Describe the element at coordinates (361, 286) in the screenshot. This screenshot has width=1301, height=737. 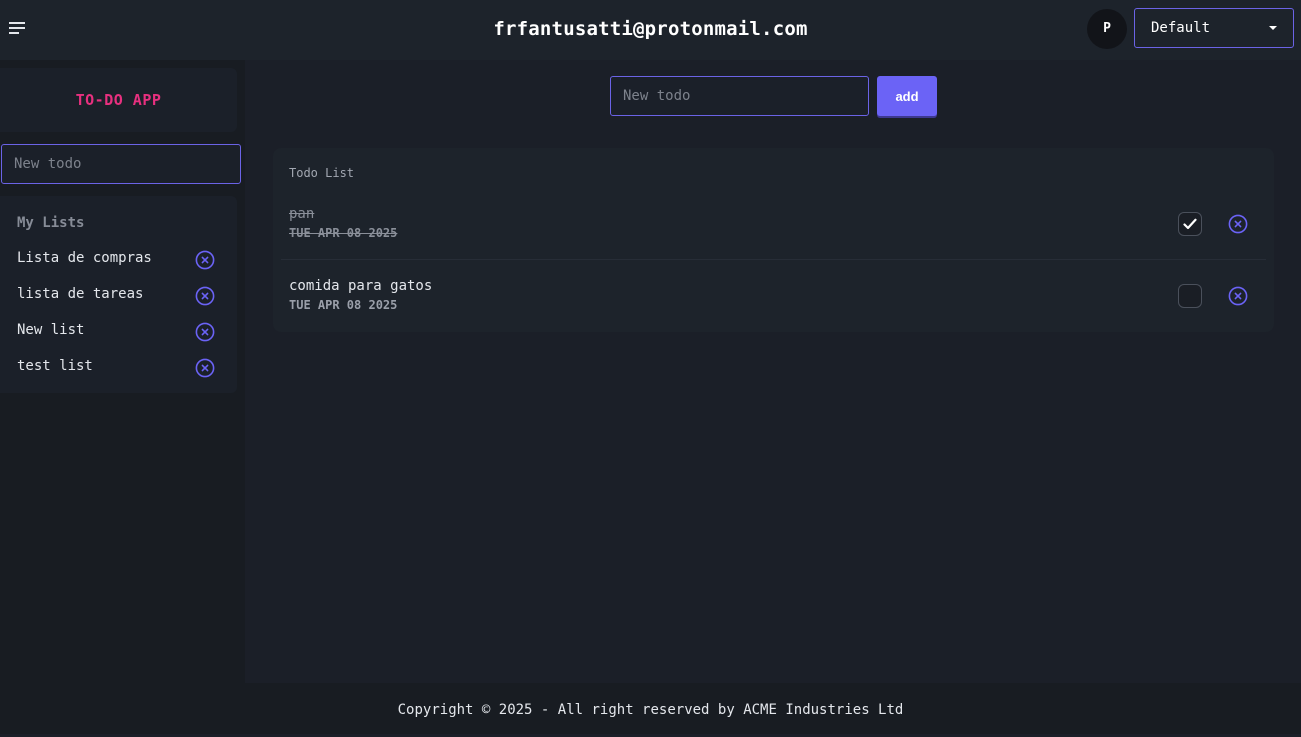
I see `todo-name: comida para gatos` at that location.